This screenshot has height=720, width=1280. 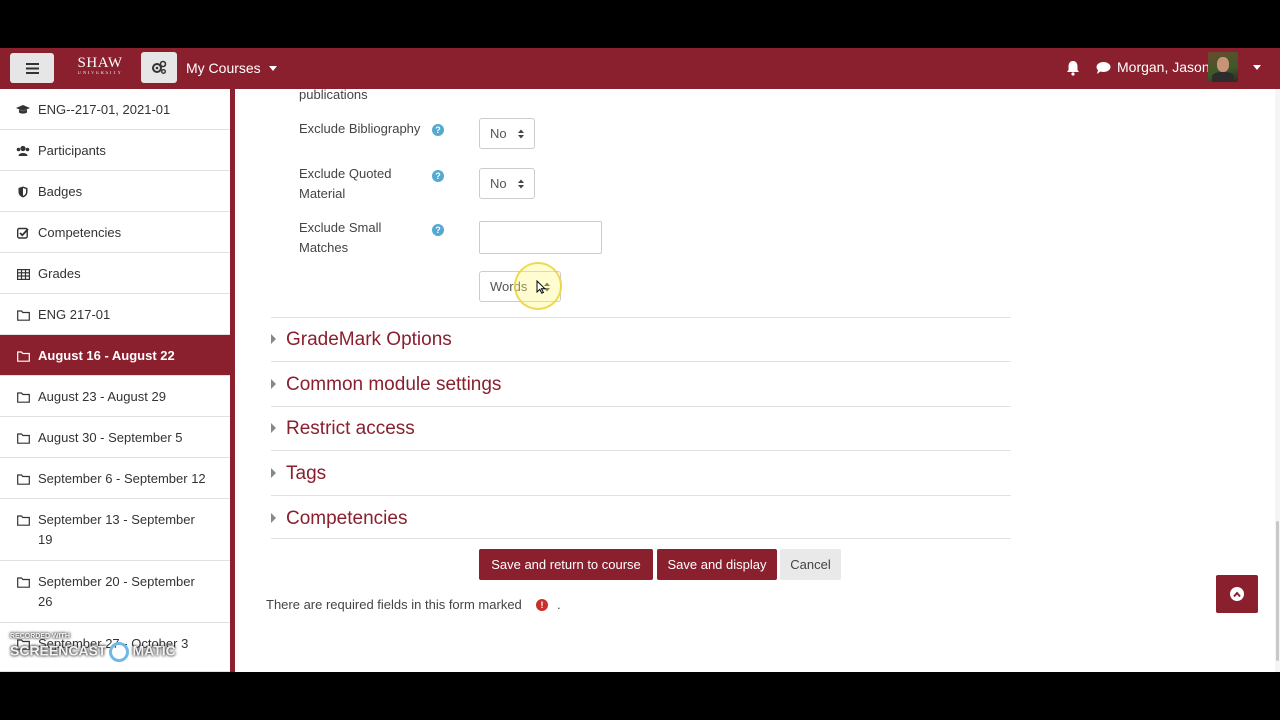 I want to click on back-to-top-button, so click(x=1237, y=594).